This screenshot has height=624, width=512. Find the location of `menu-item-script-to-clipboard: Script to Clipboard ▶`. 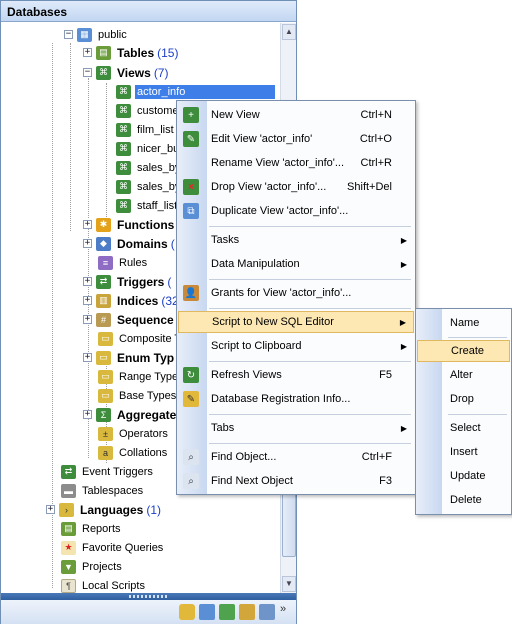

menu-item-script-to-clipboard: Script to Clipboard ▶ is located at coordinates (296, 346).